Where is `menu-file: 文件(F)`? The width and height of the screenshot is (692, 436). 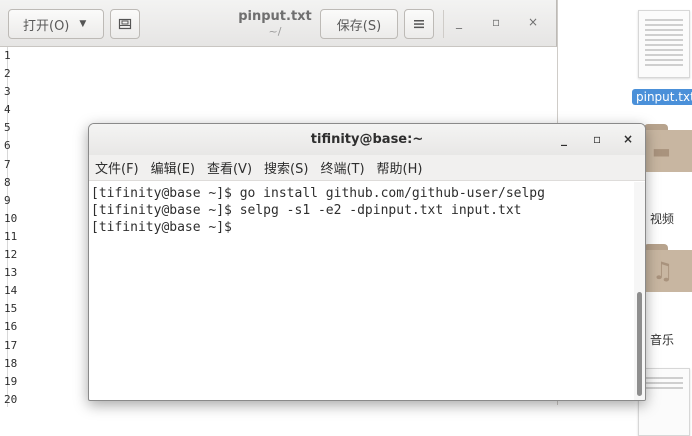 menu-file: 文件(F) is located at coordinates (117, 167).